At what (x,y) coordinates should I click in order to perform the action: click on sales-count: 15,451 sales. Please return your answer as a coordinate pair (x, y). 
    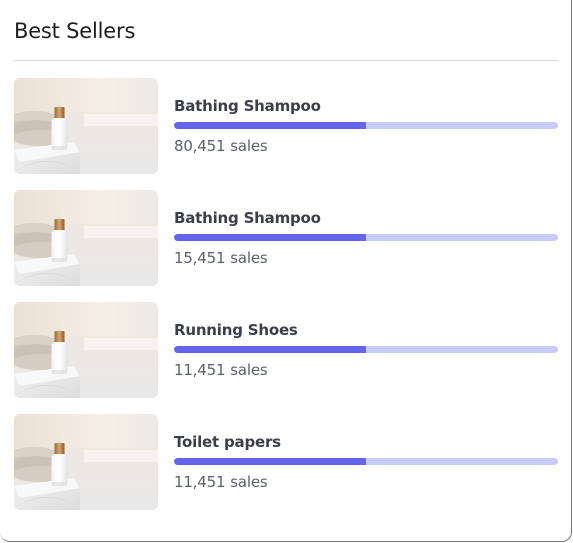
    Looking at the image, I should click on (221, 258).